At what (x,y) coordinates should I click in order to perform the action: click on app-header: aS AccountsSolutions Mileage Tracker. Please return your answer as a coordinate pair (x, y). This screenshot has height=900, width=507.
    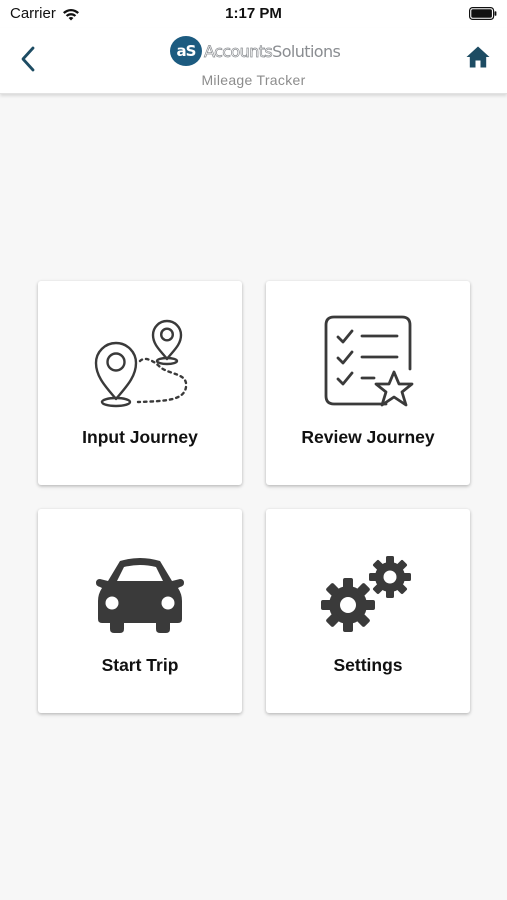
    Looking at the image, I should click on (253, 61).